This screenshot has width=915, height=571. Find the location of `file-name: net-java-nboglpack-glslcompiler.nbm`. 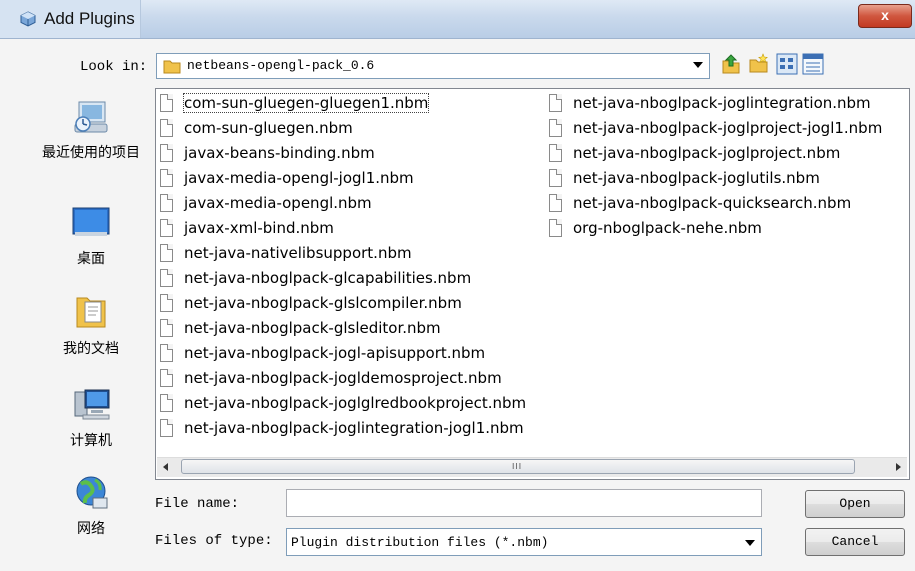

file-name: net-java-nboglpack-glslcompiler.nbm is located at coordinates (323, 303).